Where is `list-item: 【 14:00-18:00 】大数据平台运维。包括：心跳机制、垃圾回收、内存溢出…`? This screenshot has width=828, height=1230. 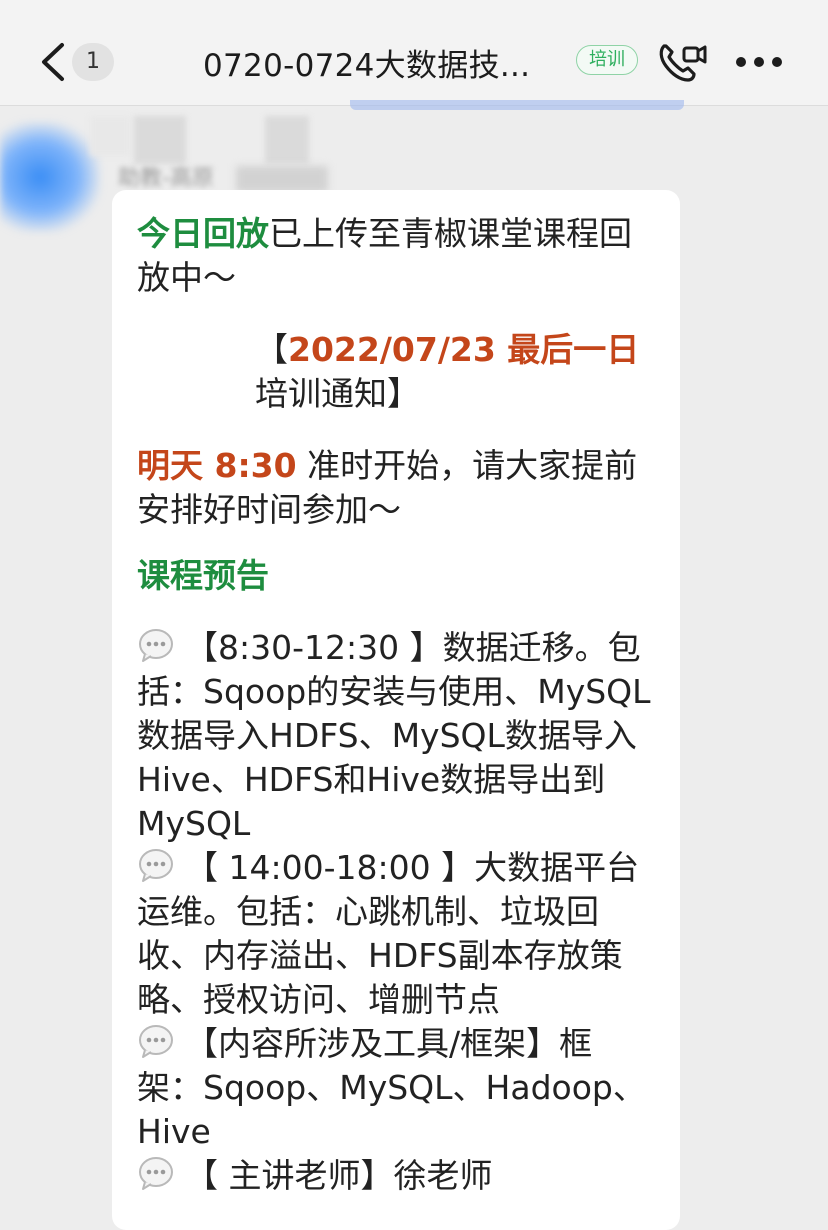 list-item: 【 14:00-18:00 】大数据平台运维。包括：心跳机制、垃圾回收、内存溢出… is located at coordinates (397, 934).